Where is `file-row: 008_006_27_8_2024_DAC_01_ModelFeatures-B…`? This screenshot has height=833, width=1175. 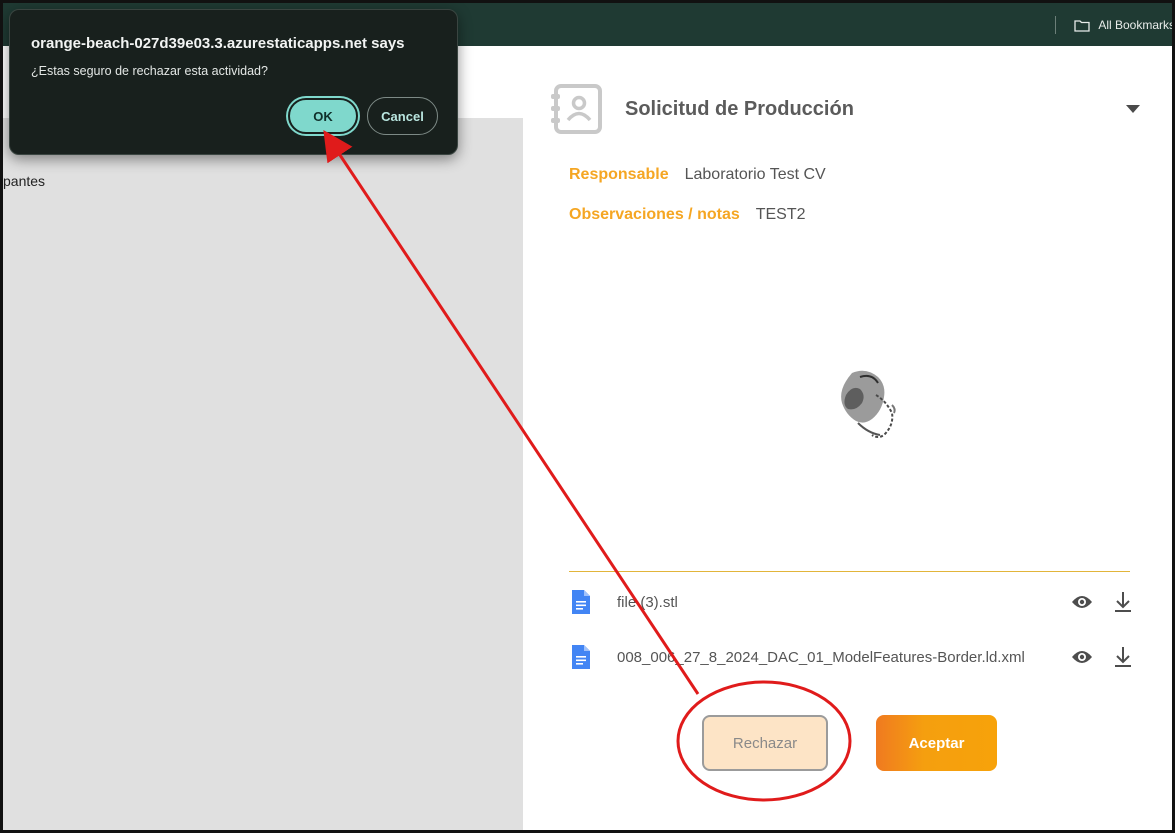
file-row: 008_006_27_8_2024_DAC_01_ModelFeatures-B… is located at coordinates (852, 657).